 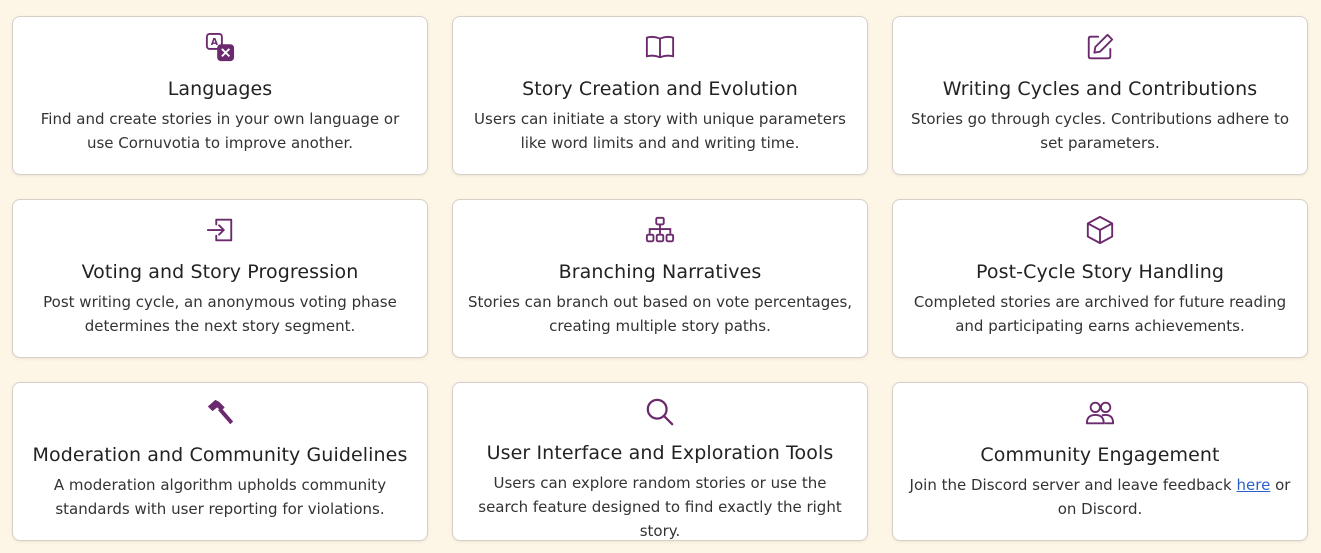 What do you see at coordinates (220, 47) in the screenshot?
I see `language-icon: A` at bounding box center [220, 47].